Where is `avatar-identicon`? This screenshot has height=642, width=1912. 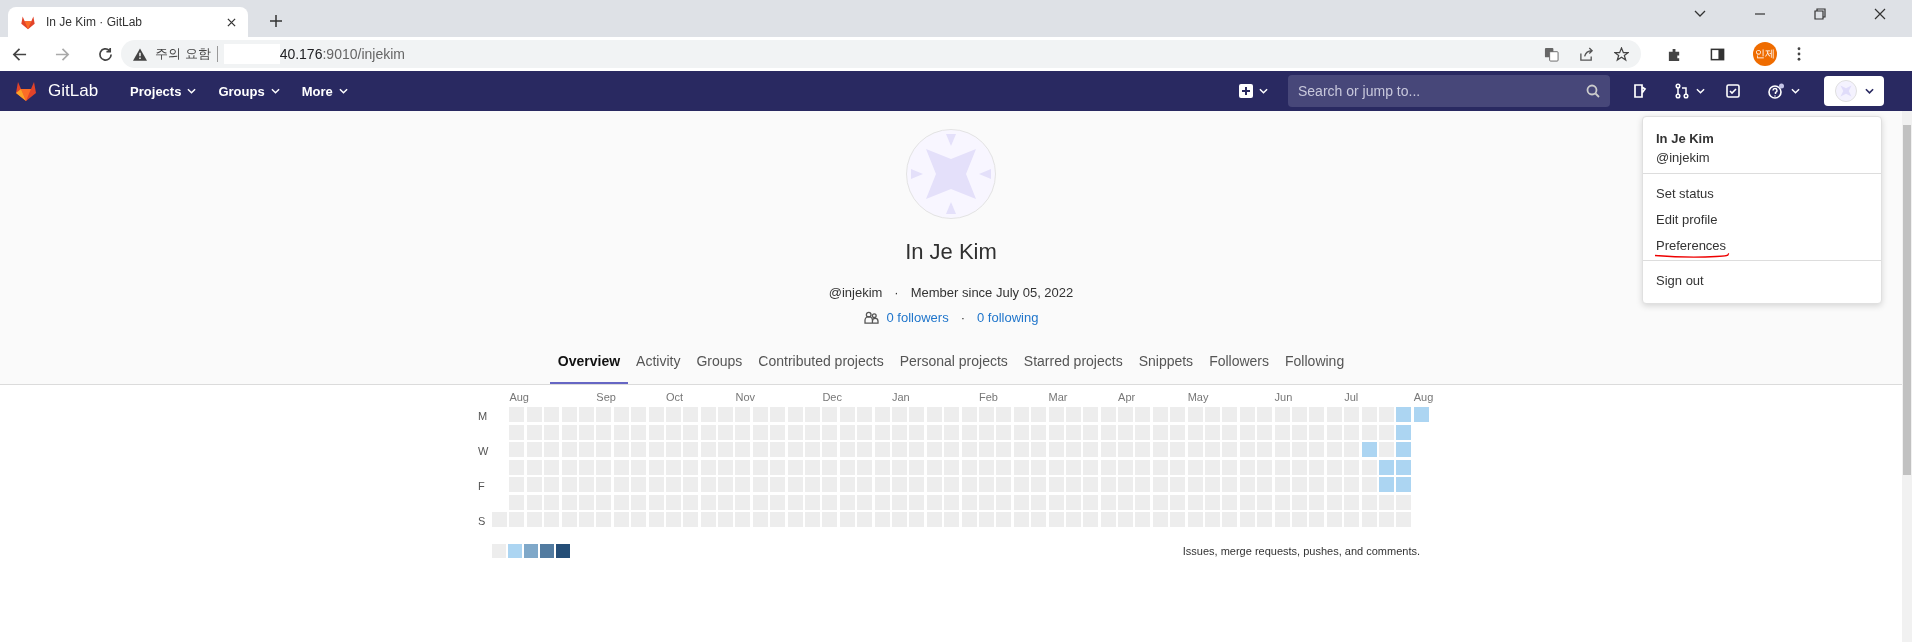
avatar-identicon is located at coordinates (951, 174).